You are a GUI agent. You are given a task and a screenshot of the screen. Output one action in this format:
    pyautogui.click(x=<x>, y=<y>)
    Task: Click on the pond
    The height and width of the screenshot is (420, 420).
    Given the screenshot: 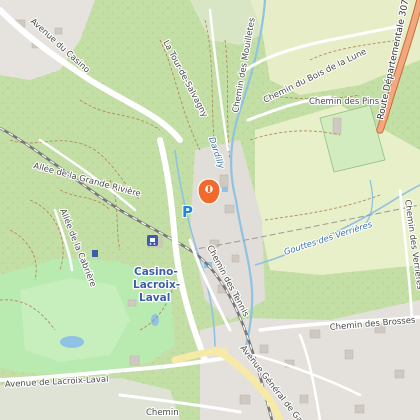 What is the action you would take?
    pyautogui.click(x=72, y=342)
    